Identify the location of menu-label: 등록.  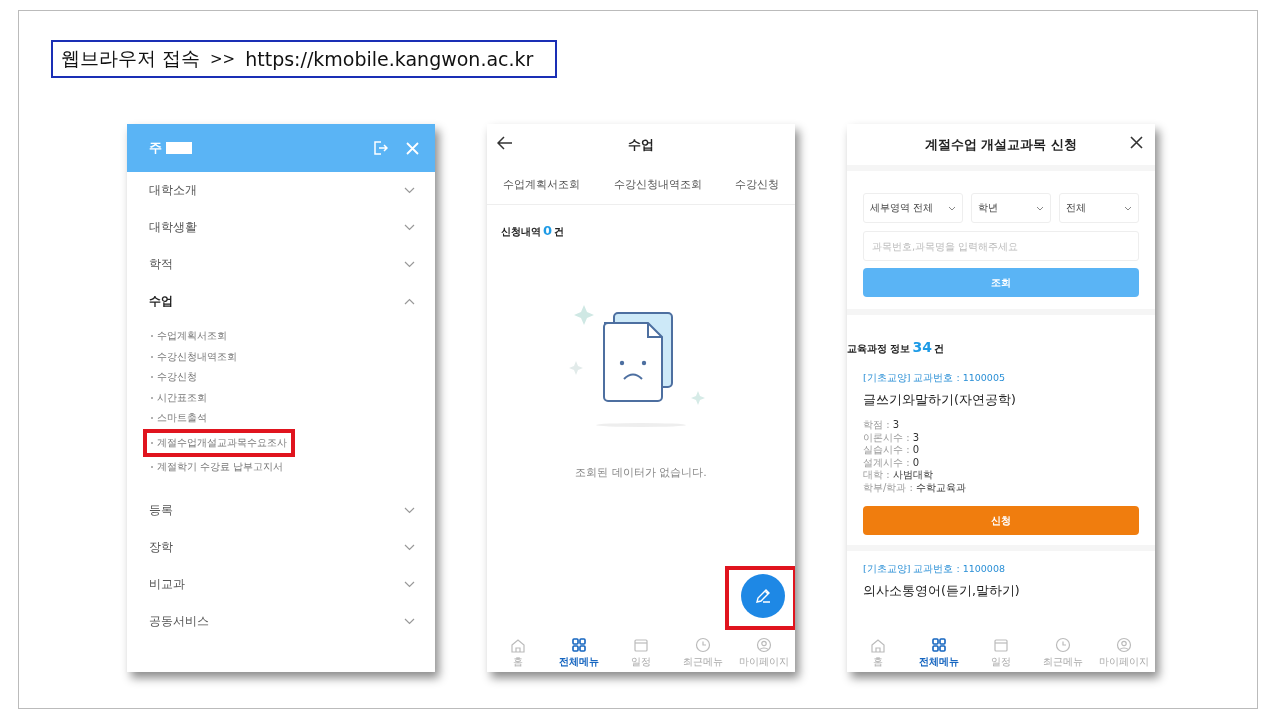
(161, 510).